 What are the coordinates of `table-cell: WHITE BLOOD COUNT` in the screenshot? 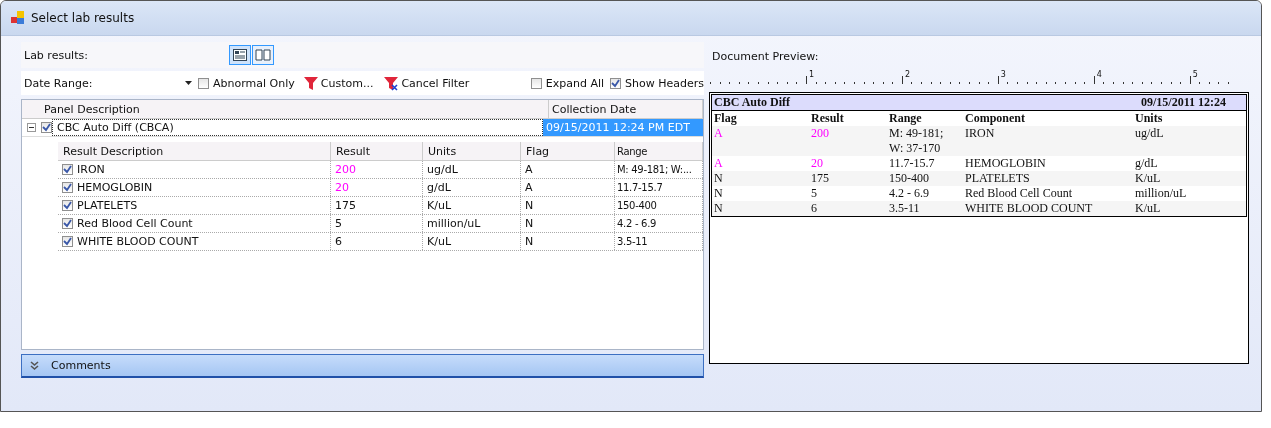 It's located at (138, 241).